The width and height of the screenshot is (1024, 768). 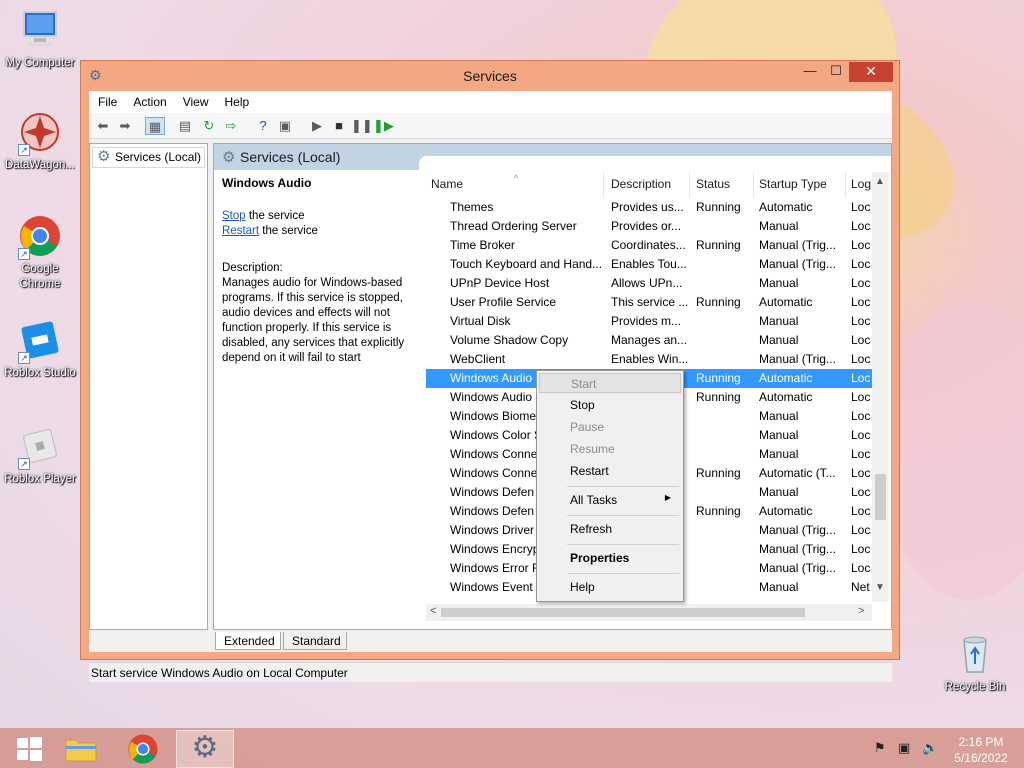 I want to click on pause-service-icon: ❚❚, so click(x=362, y=126).